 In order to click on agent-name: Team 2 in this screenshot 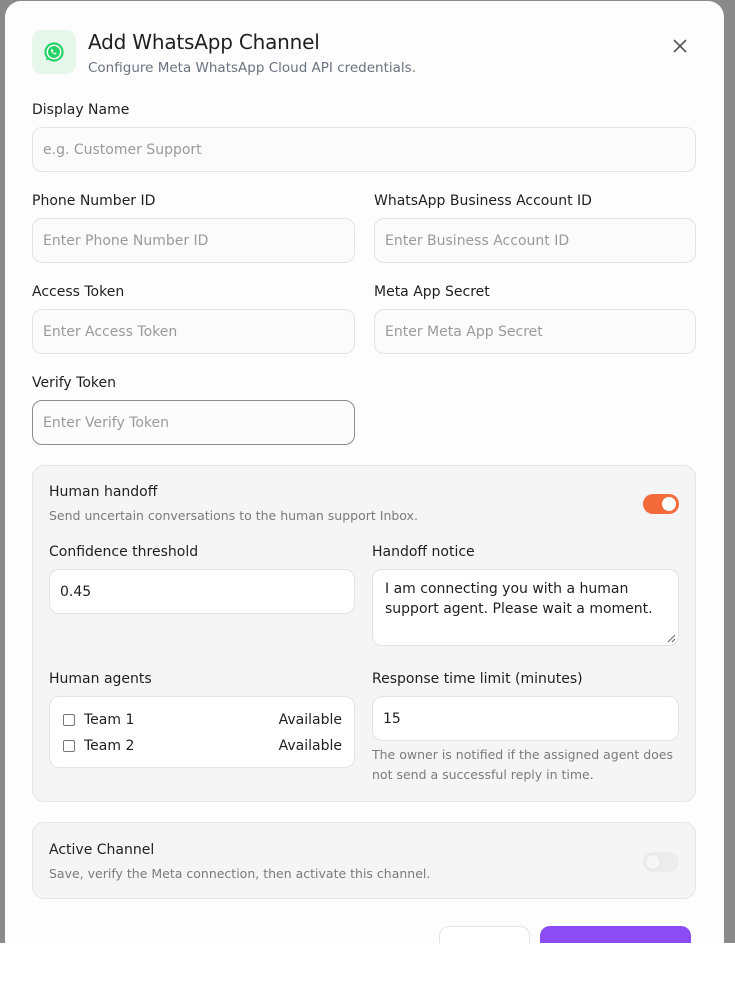, I will do `click(109, 746)`.